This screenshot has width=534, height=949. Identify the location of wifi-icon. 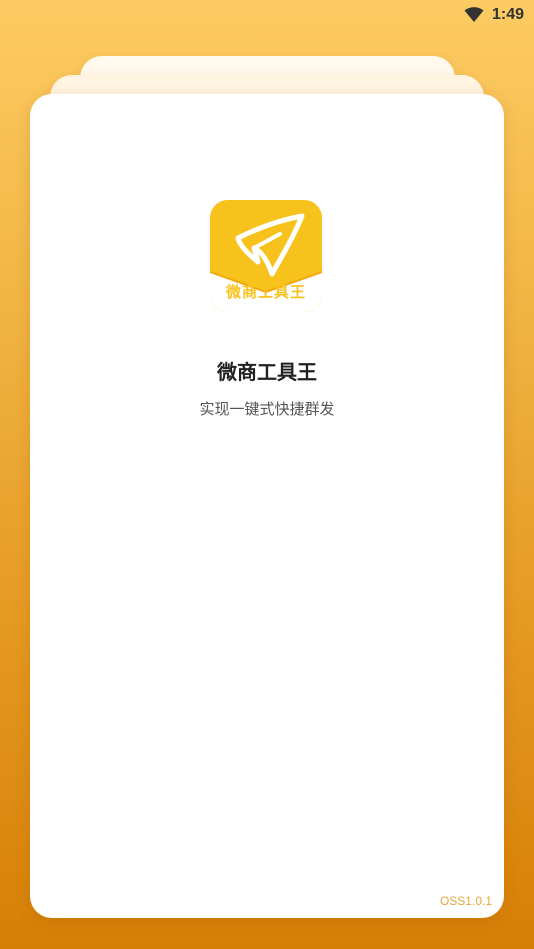
(474, 14).